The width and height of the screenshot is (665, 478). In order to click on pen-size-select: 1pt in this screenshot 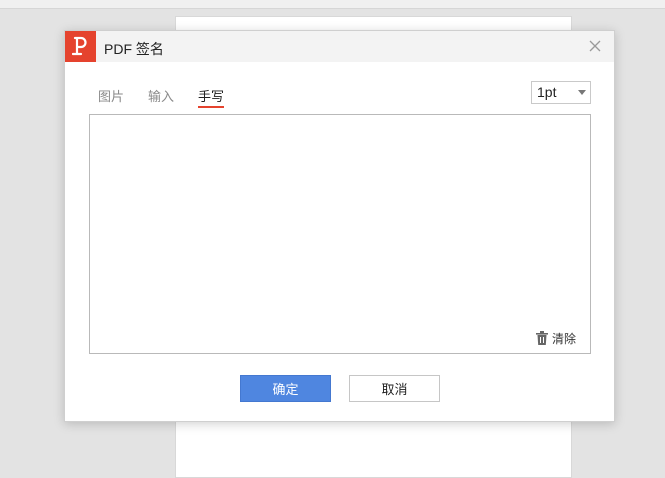, I will do `click(561, 92)`.